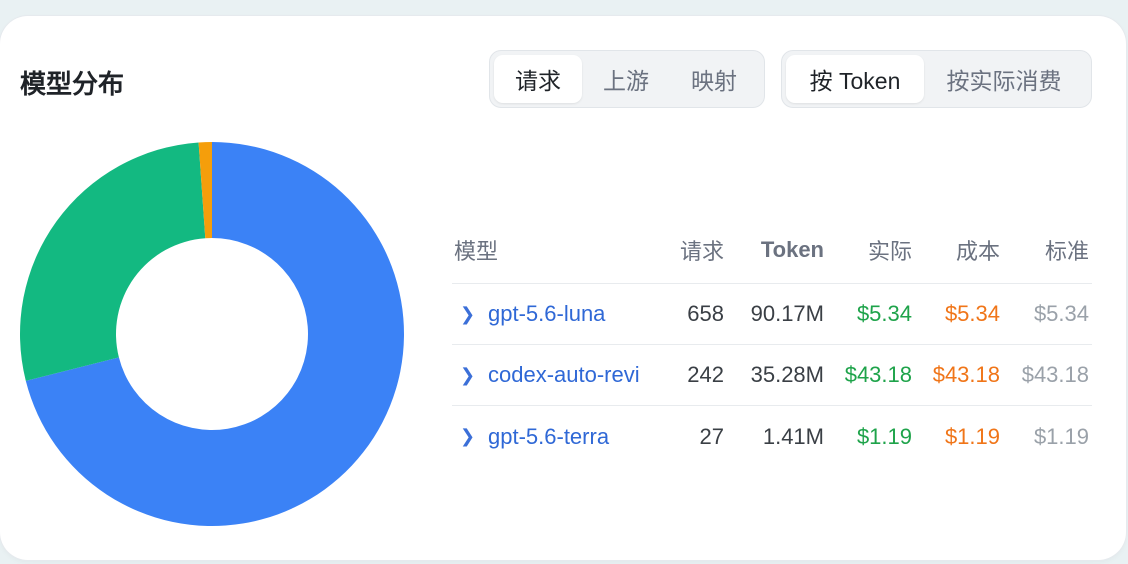 The height and width of the screenshot is (564, 1128). Describe the element at coordinates (699, 249) in the screenshot. I see `header-requests: 请求` at that location.